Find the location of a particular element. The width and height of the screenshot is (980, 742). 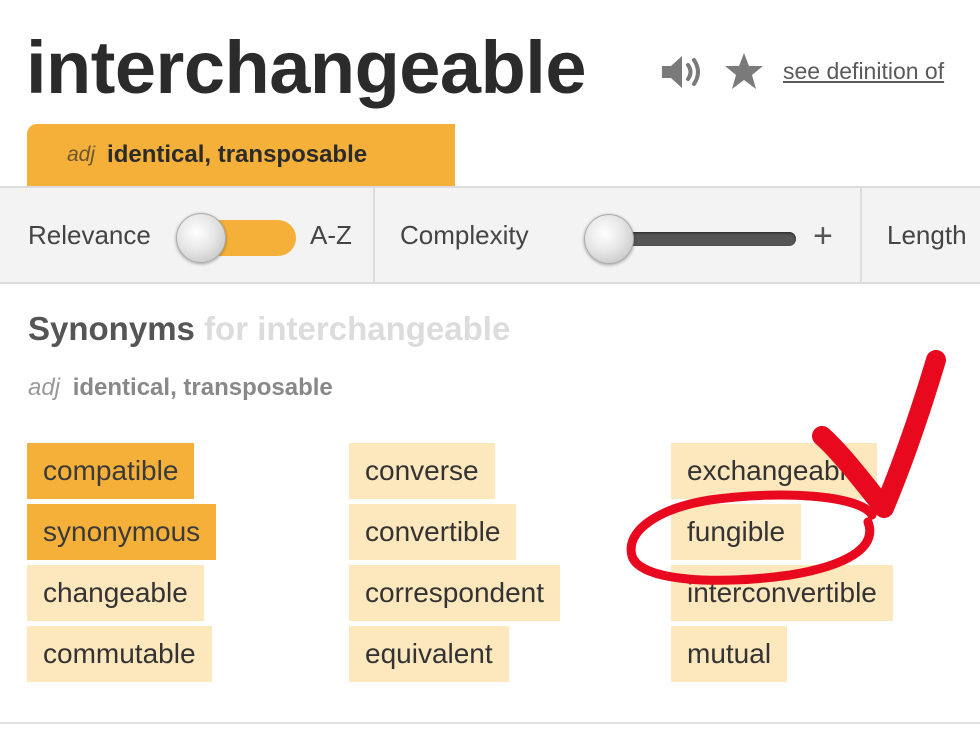

sense-tab: adj identical, transposable is located at coordinates (241, 155).